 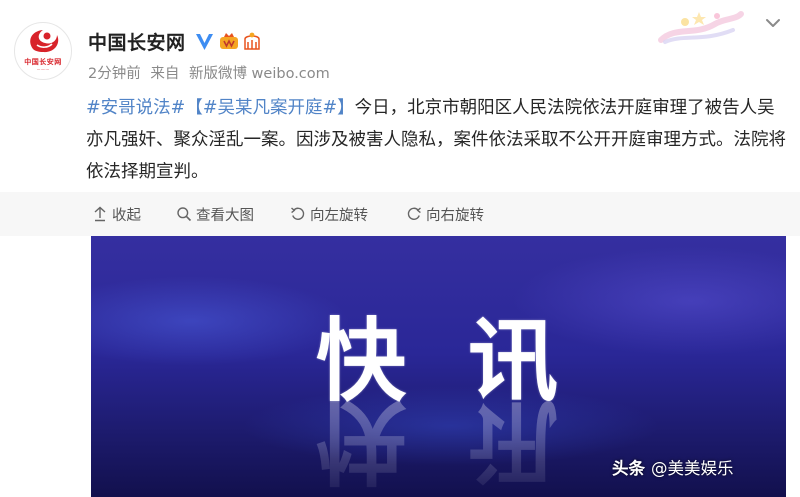 What do you see at coordinates (126, 215) in the screenshot?
I see `collapse-label: 收起` at bounding box center [126, 215].